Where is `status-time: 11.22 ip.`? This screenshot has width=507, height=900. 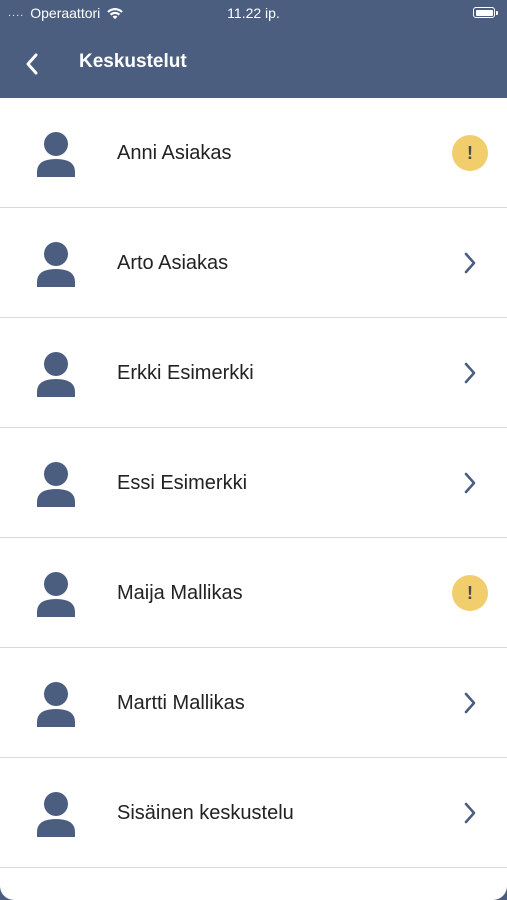 status-time: 11.22 ip. is located at coordinates (253, 13).